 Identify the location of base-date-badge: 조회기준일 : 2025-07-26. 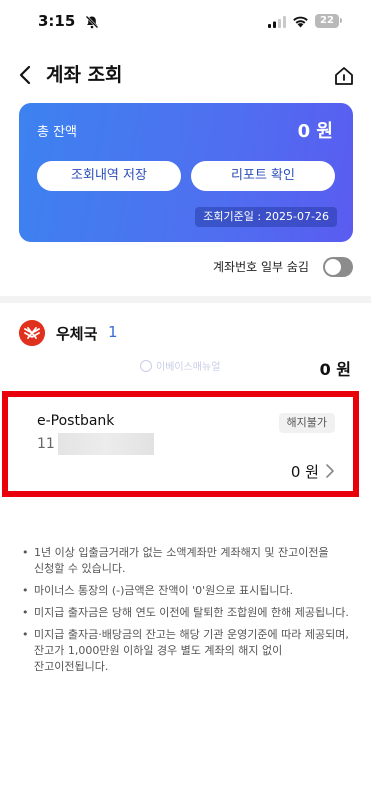
(266, 217).